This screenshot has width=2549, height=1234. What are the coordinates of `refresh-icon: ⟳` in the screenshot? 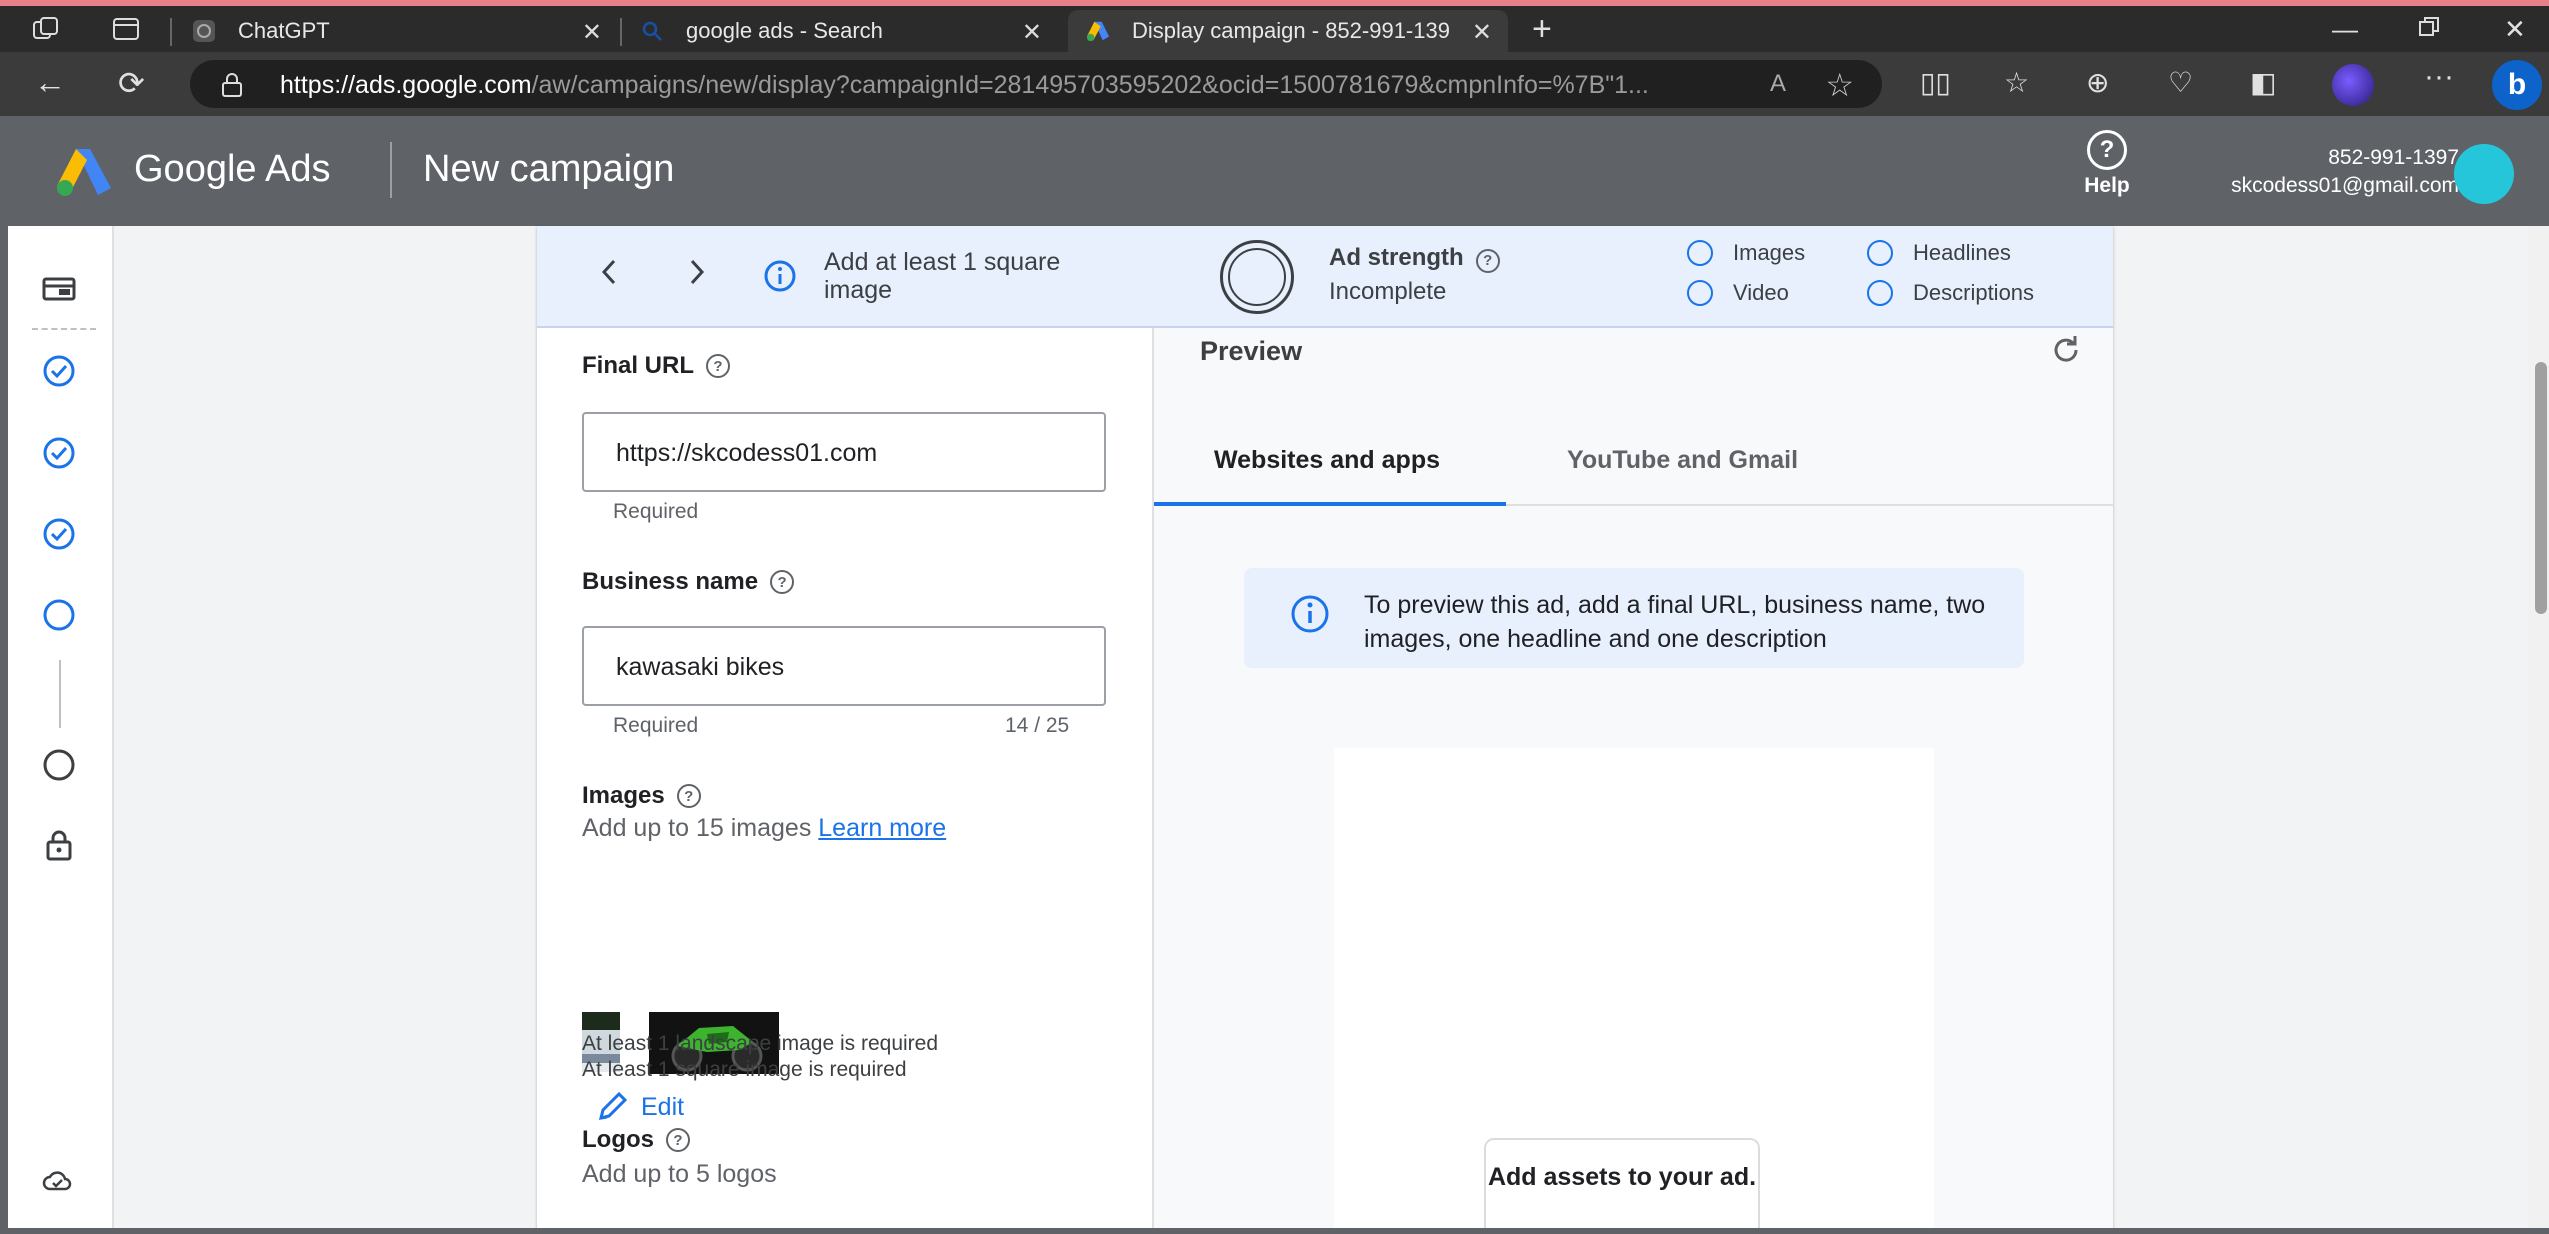 It's located at (131, 83).